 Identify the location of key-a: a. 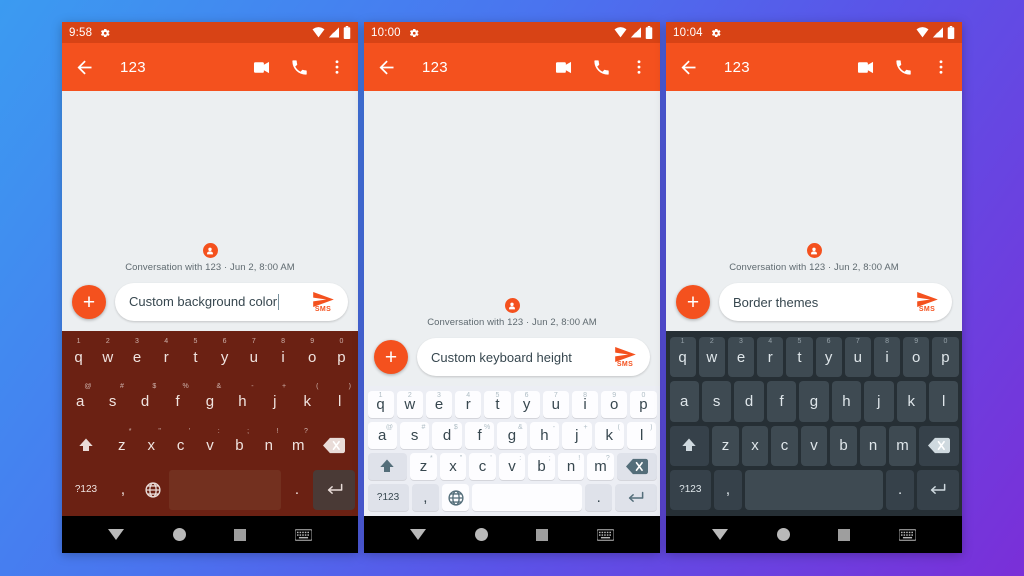
(684, 401).